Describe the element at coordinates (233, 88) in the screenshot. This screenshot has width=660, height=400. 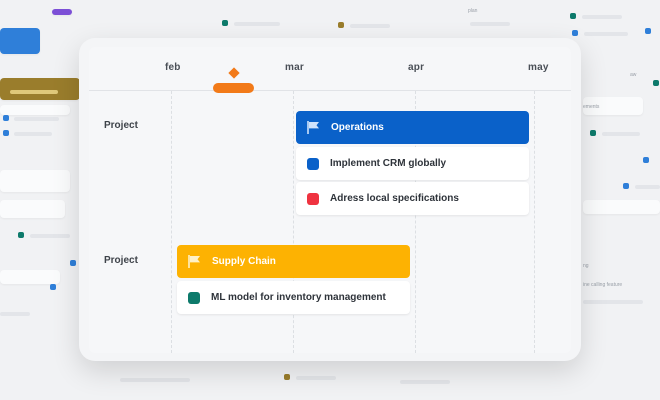
I see `today-marker-bar` at that location.